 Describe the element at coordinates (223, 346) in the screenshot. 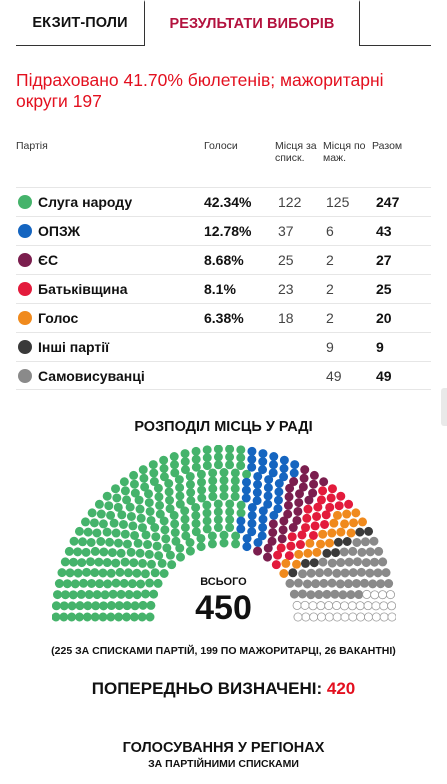

I see `table-row: Інші партії 9 9` at that location.